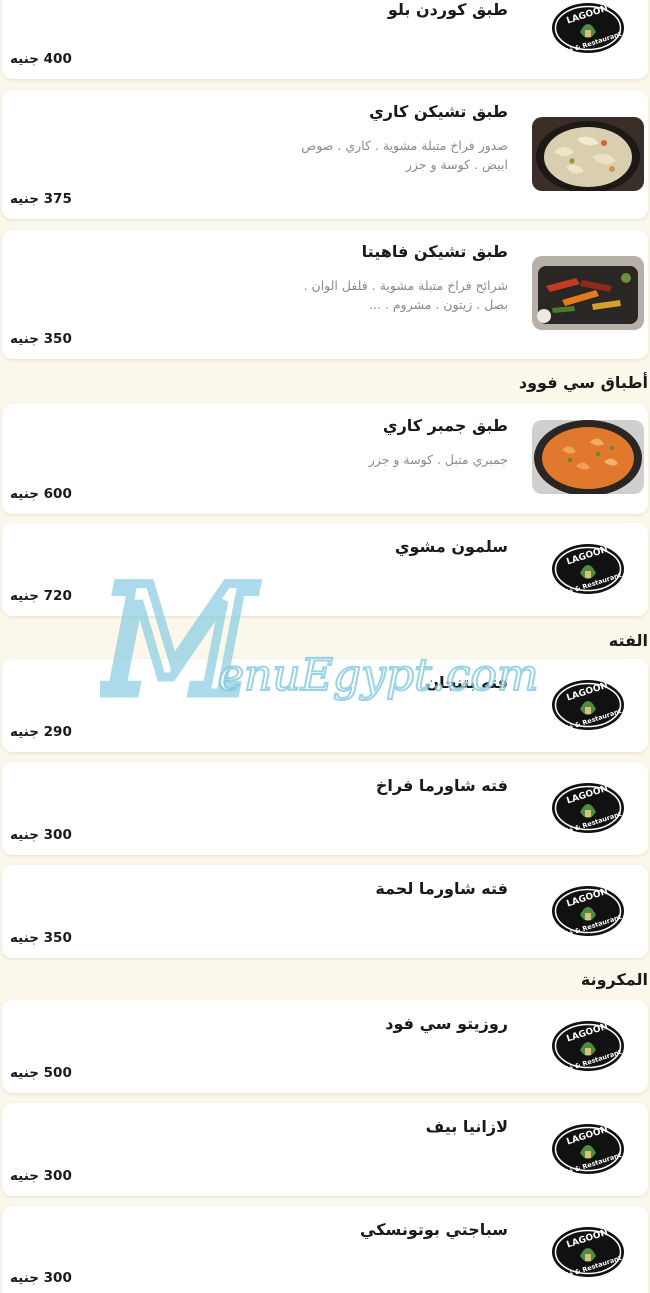 The width and height of the screenshot is (650, 1293). Describe the element at coordinates (434, 1229) in the screenshot. I see `menu-item-name: سباجتي بوتونسكي` at that location.